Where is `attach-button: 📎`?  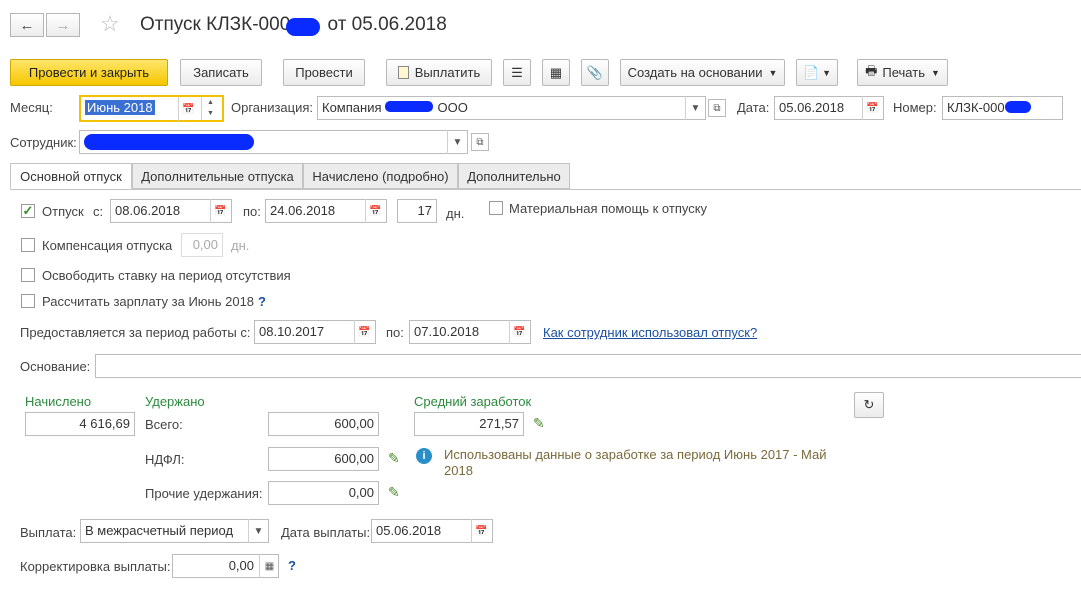
attach-button: 📎 is located at coordinates (595, 72).